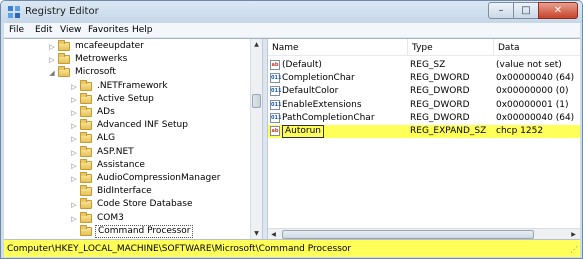 This screenshot has width=583, height=259. Describe the element at coordinates (291, 12) in the screenshot. I see `title-bar: Registry Editor – □ ✕` at that location.